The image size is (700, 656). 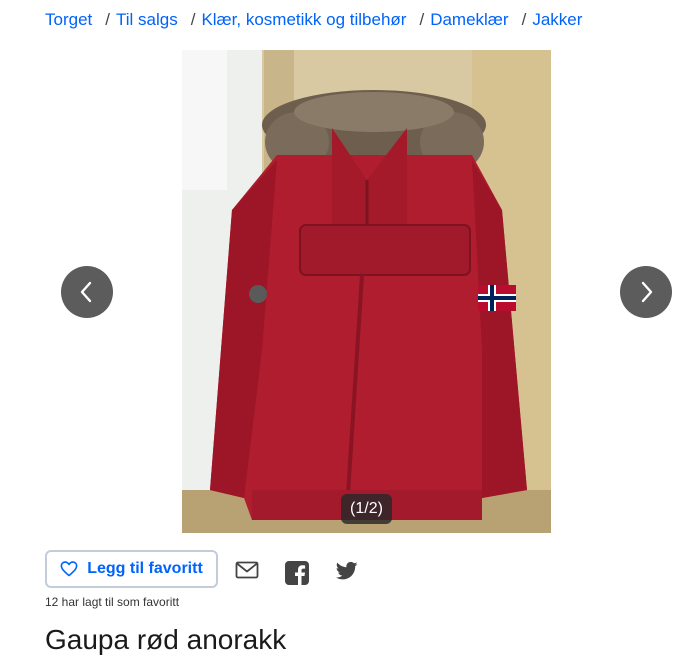 I want to click on share-email-button, so click(x=247, y=572).